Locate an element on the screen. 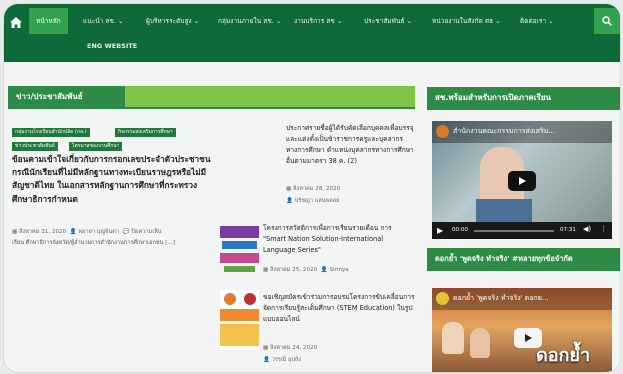  video-section-header: ดอกย้ำ 'พูดจริง ทำจริง' #ทลายทุกข้อจำกัด is located at coordinates (523, 258).